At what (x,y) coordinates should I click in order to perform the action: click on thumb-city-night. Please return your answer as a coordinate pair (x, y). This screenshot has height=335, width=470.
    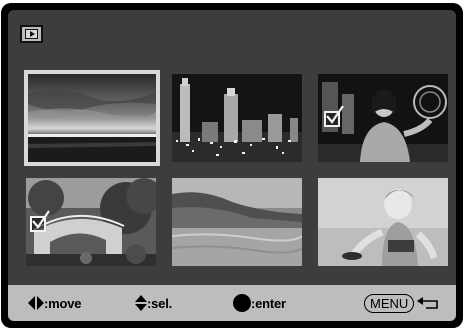
    Looking at the image, I should click on (237, 118).